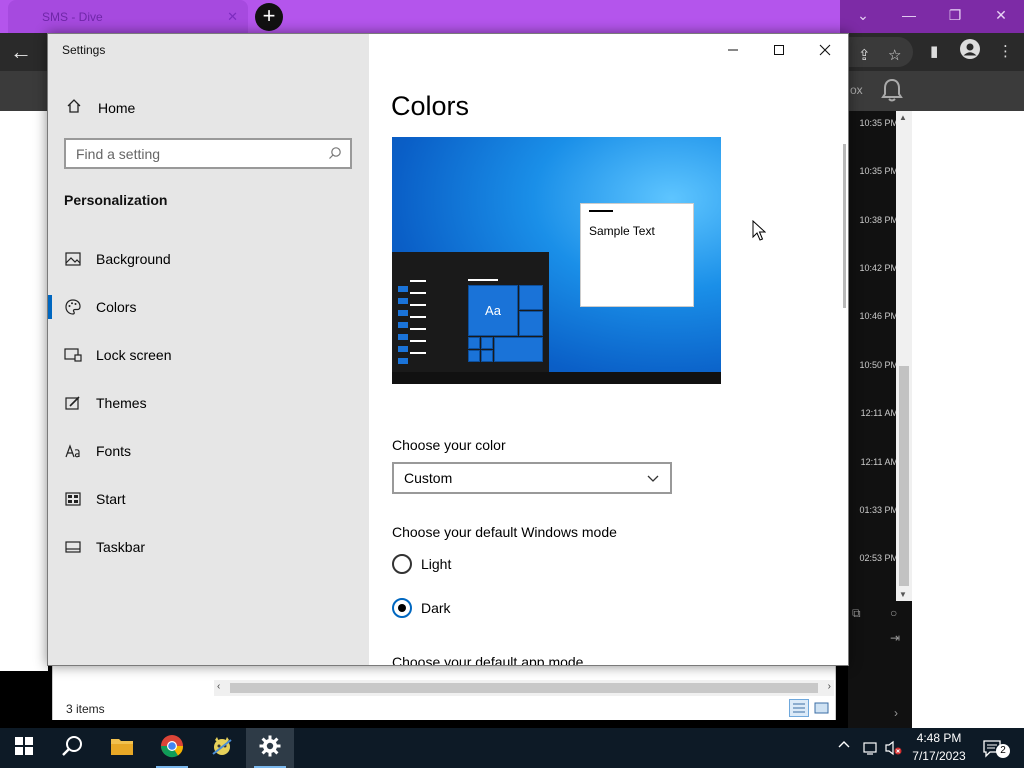 This screenshot has width=1024, height=768. I want to click on tab-close-icon: ✕, so click(232, 17).